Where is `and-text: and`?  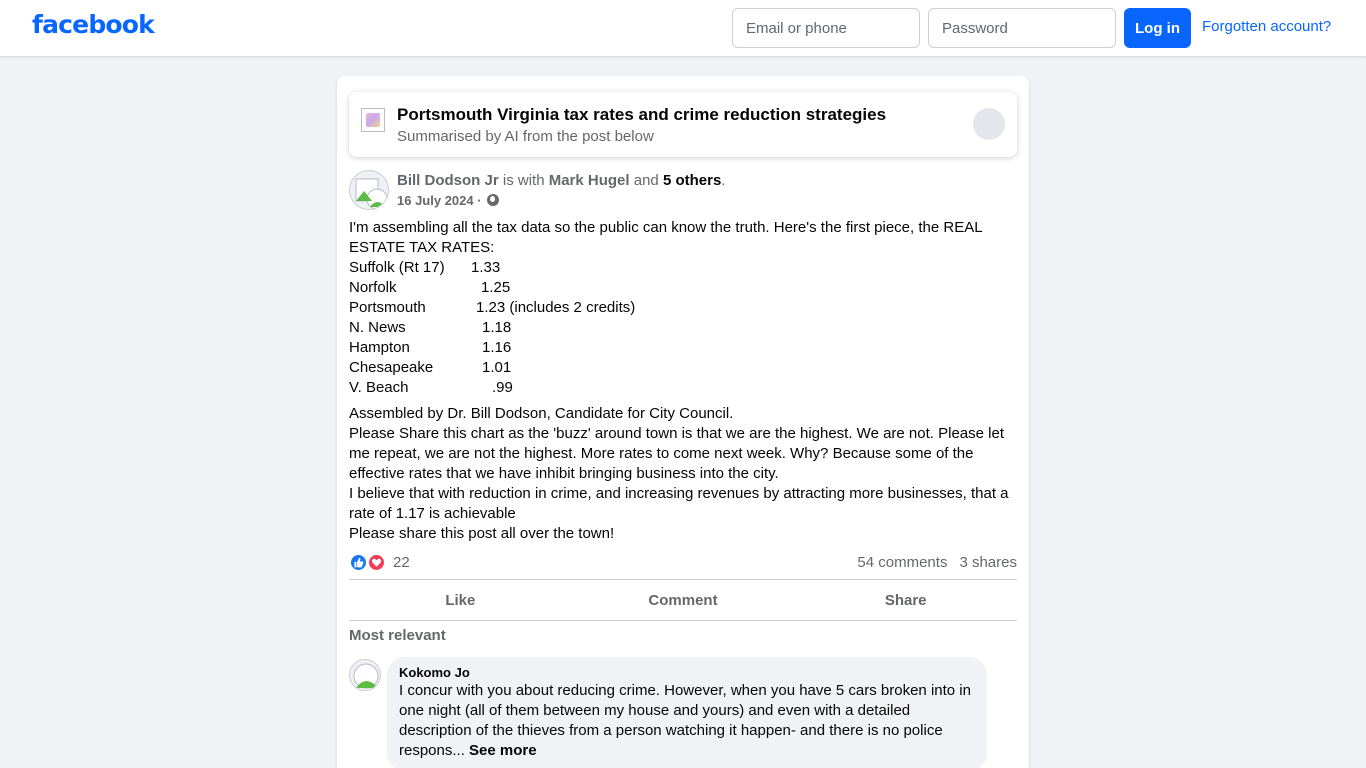
and-text: and is located at coordinates (646, 180).